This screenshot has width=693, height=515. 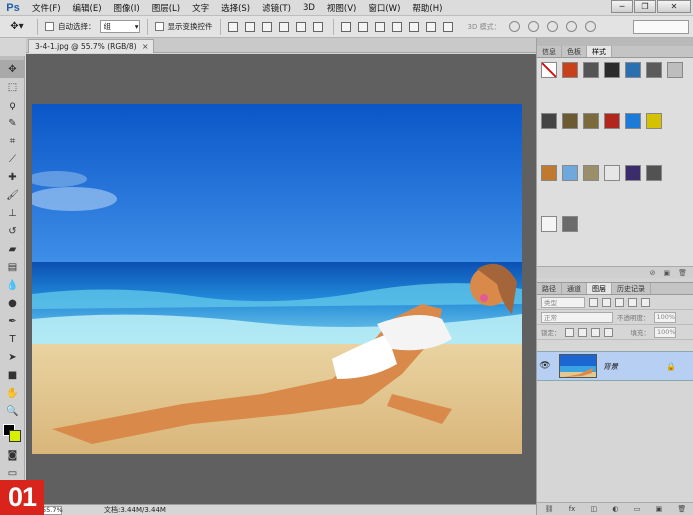 I want to click on brush-tool-icon: 🖌, so click(x=12, y=195).